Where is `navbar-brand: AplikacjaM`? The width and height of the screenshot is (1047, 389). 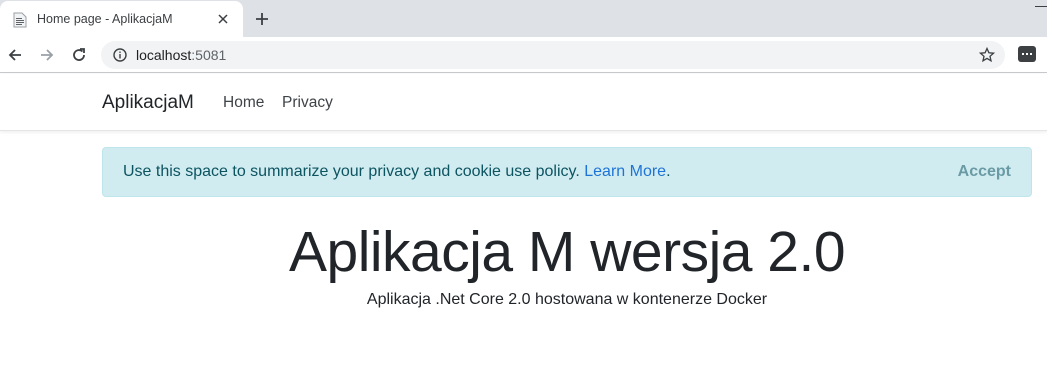 navbar-brand: AplikacjaM is located at coordinates (148, 103).